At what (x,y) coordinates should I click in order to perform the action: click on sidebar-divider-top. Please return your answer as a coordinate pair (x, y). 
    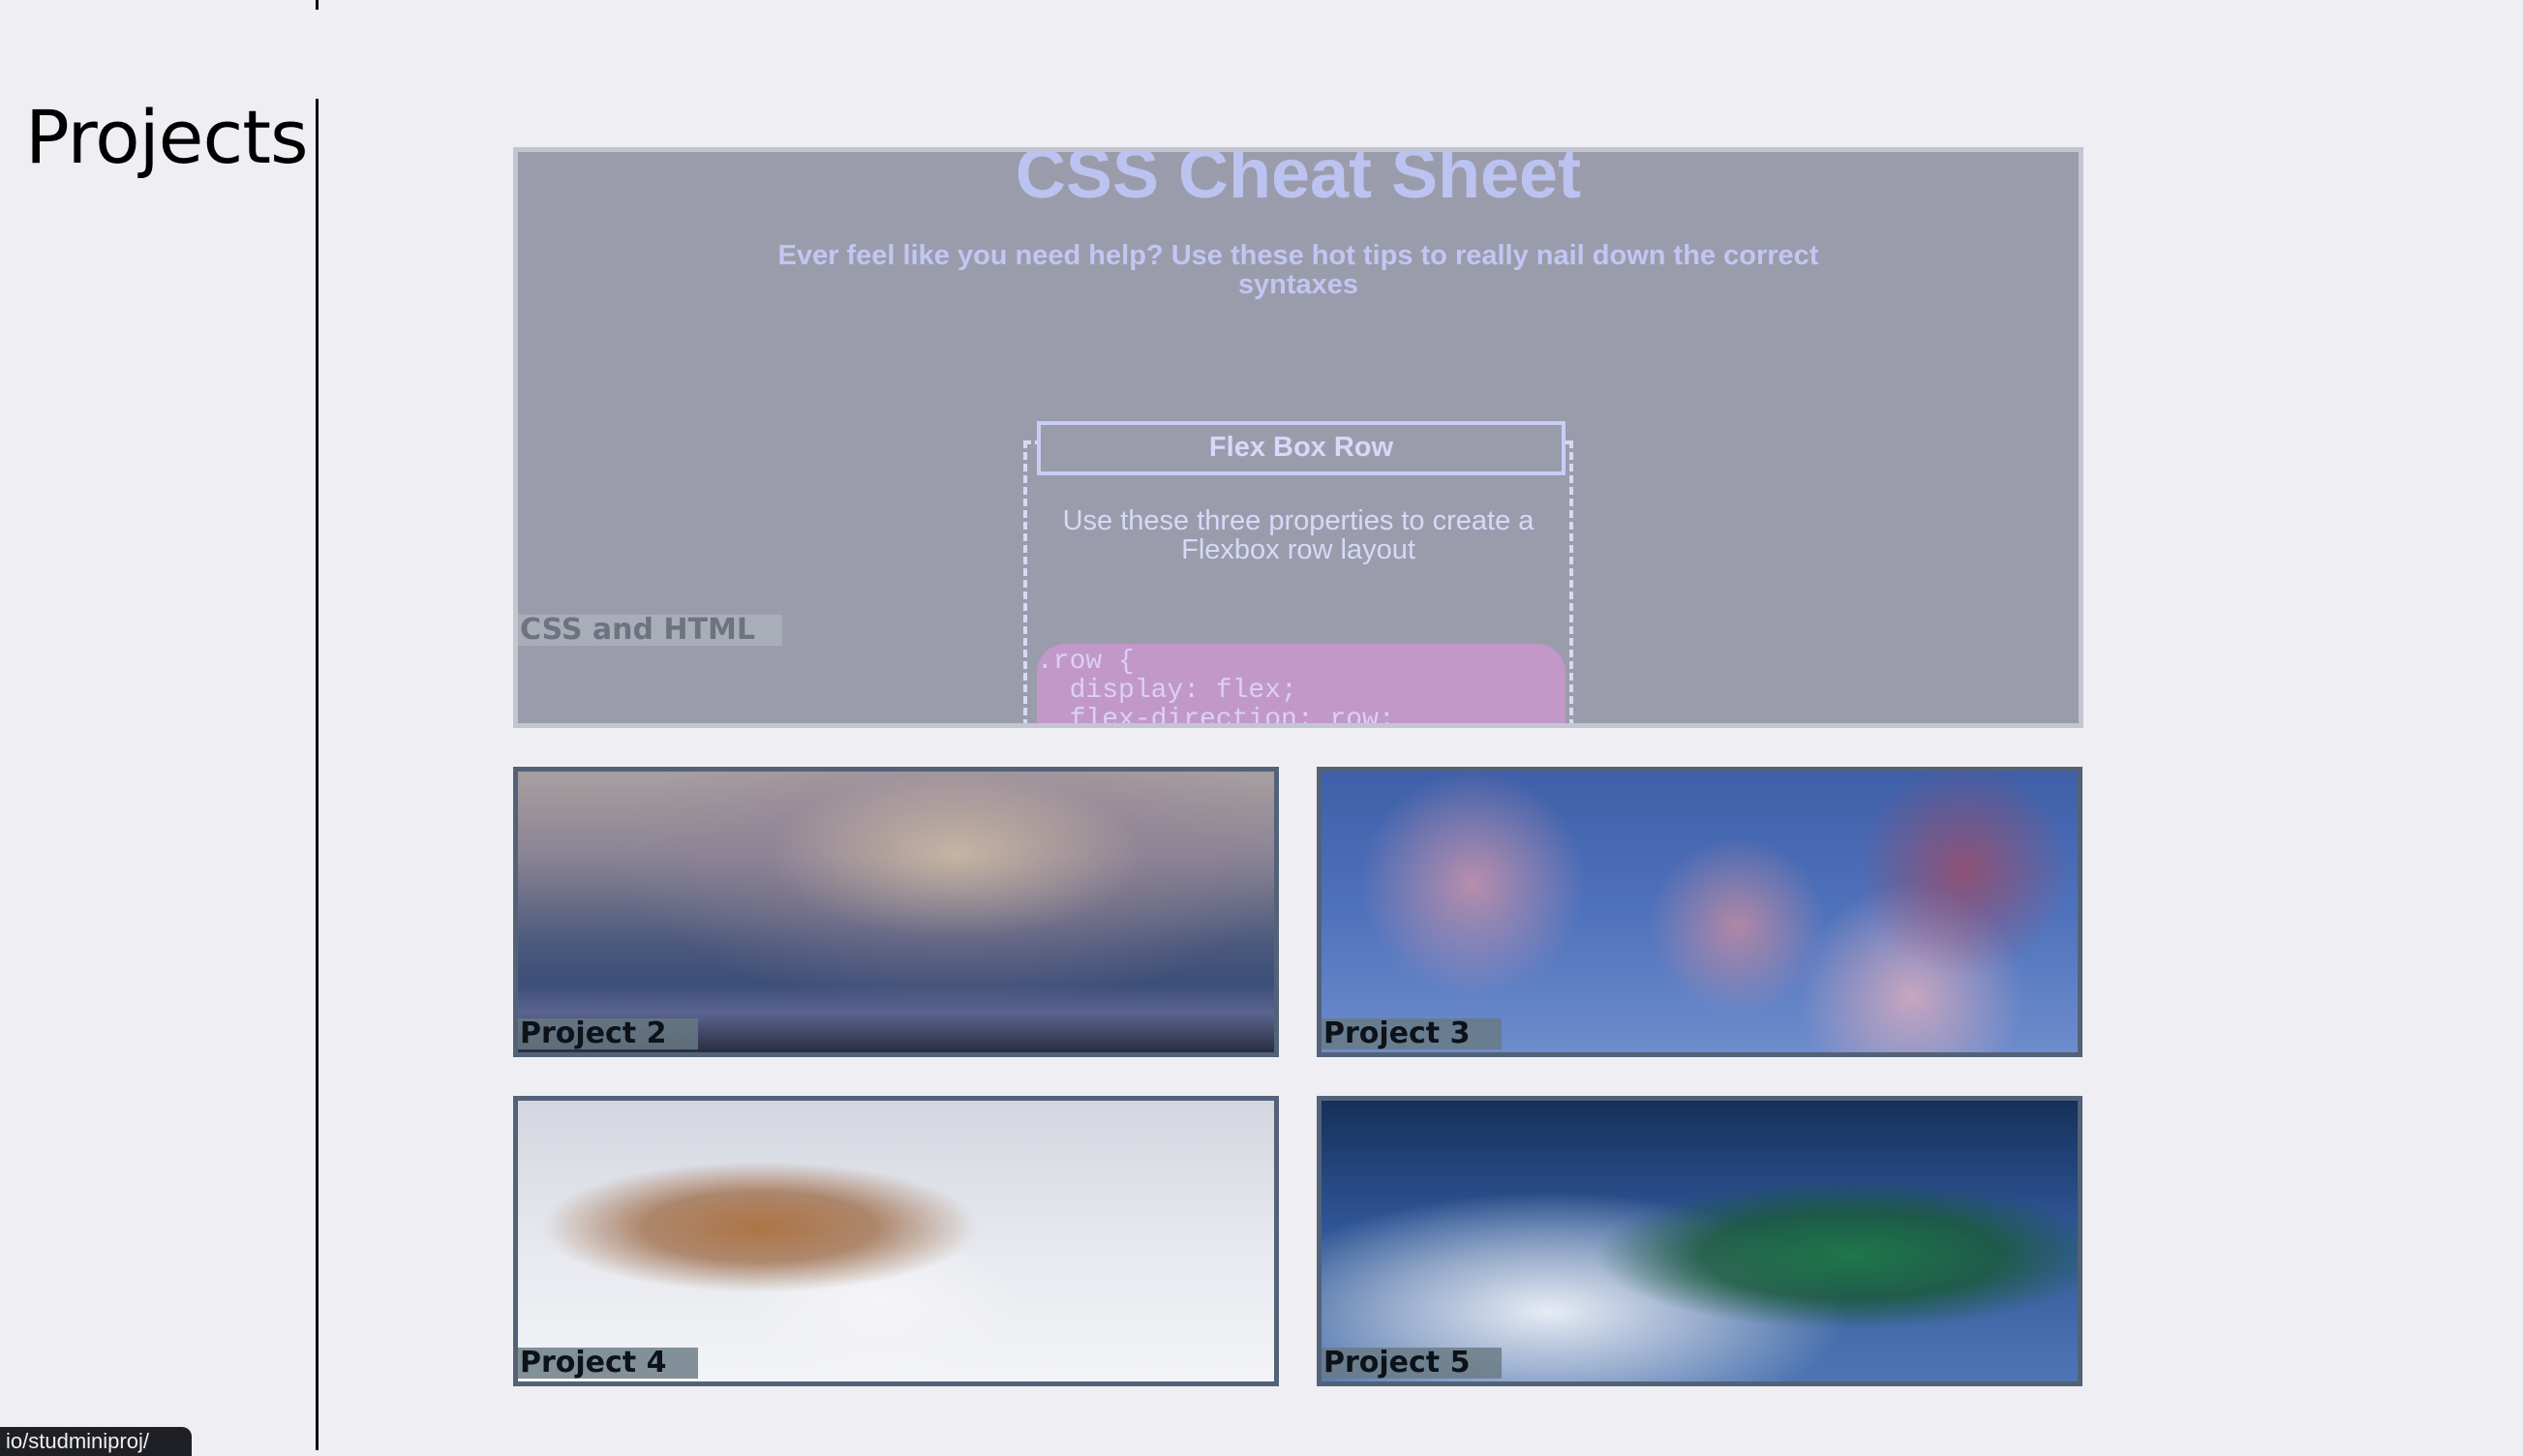
    Looking at the image, I should click on (317, 5).